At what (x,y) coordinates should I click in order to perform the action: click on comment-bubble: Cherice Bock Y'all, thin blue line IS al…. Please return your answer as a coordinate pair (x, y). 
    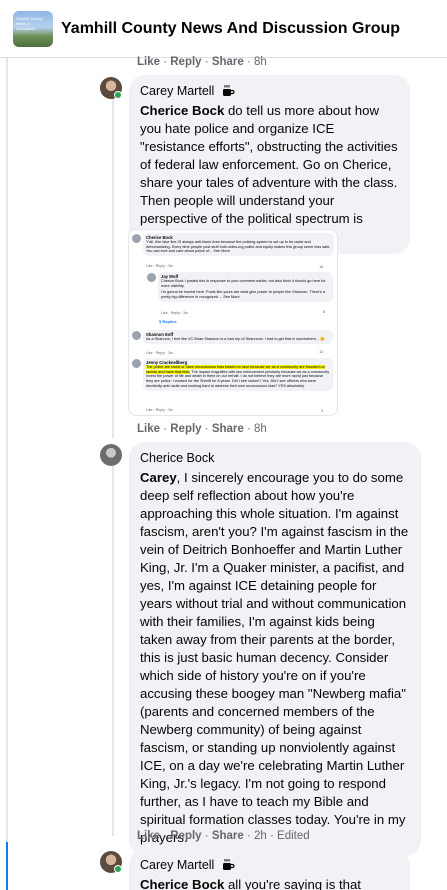
    Looking at the image, I should click on (238, 245).